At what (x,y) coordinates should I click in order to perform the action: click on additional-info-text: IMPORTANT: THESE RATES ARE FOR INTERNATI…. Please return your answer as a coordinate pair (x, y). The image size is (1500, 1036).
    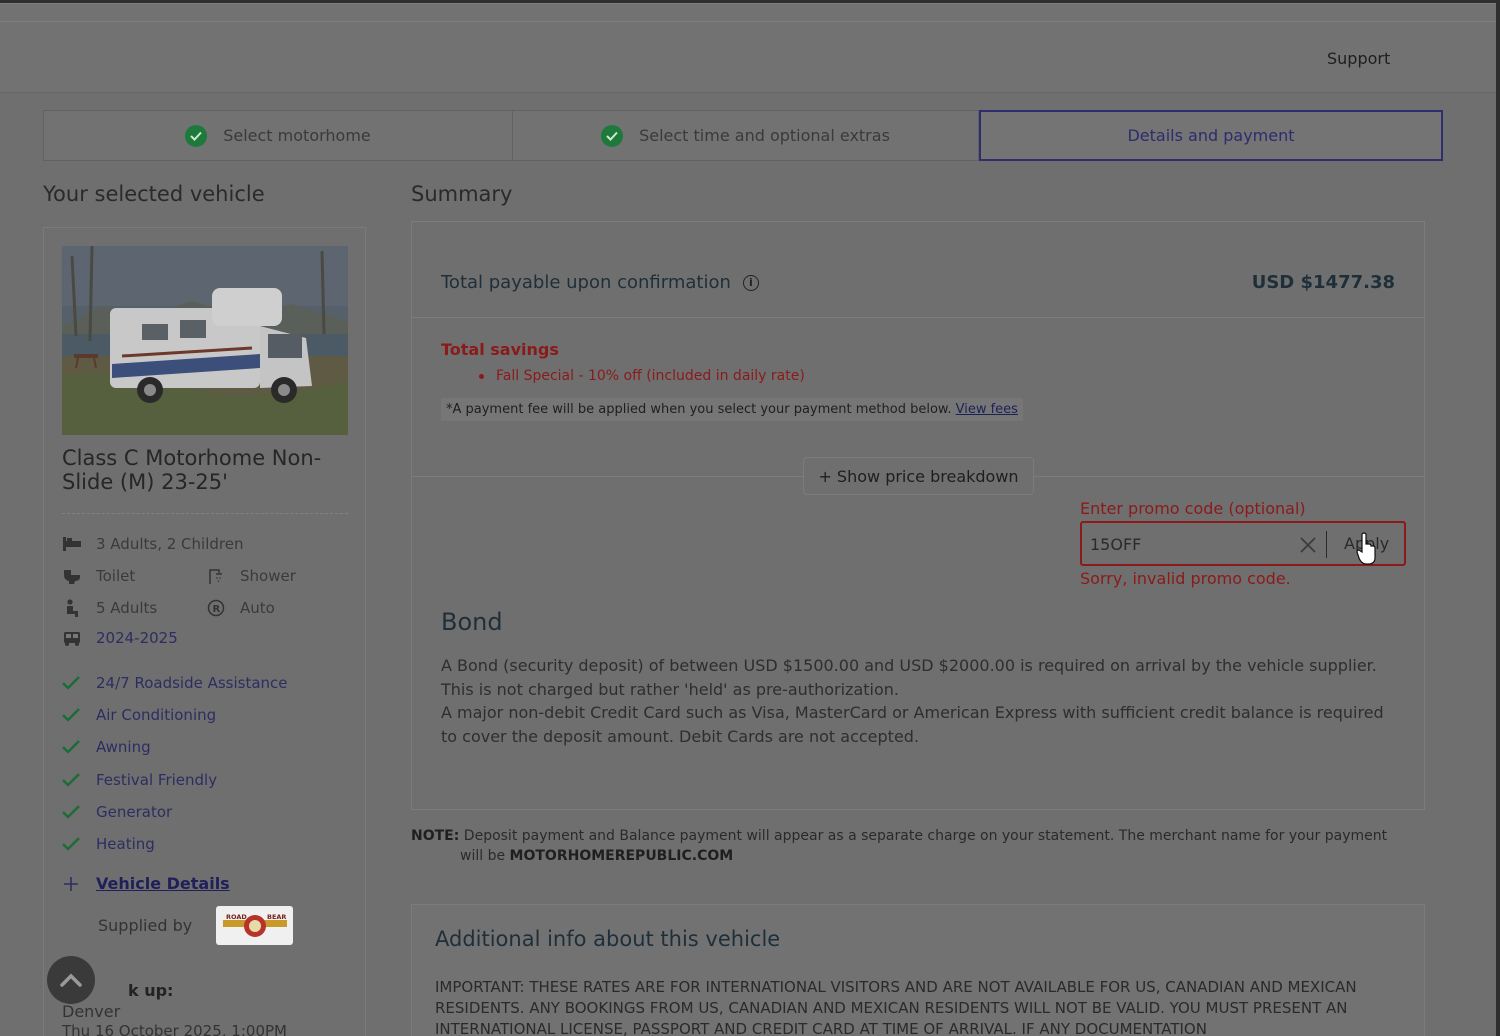
    Looking at the image, I should click on (896, 1007).